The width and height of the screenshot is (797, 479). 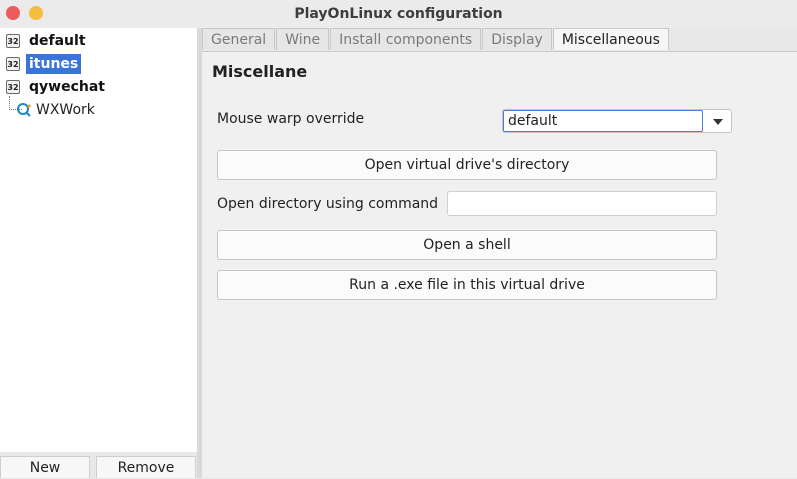 I want to click on tab-general: General, so click(x=239, y=39).